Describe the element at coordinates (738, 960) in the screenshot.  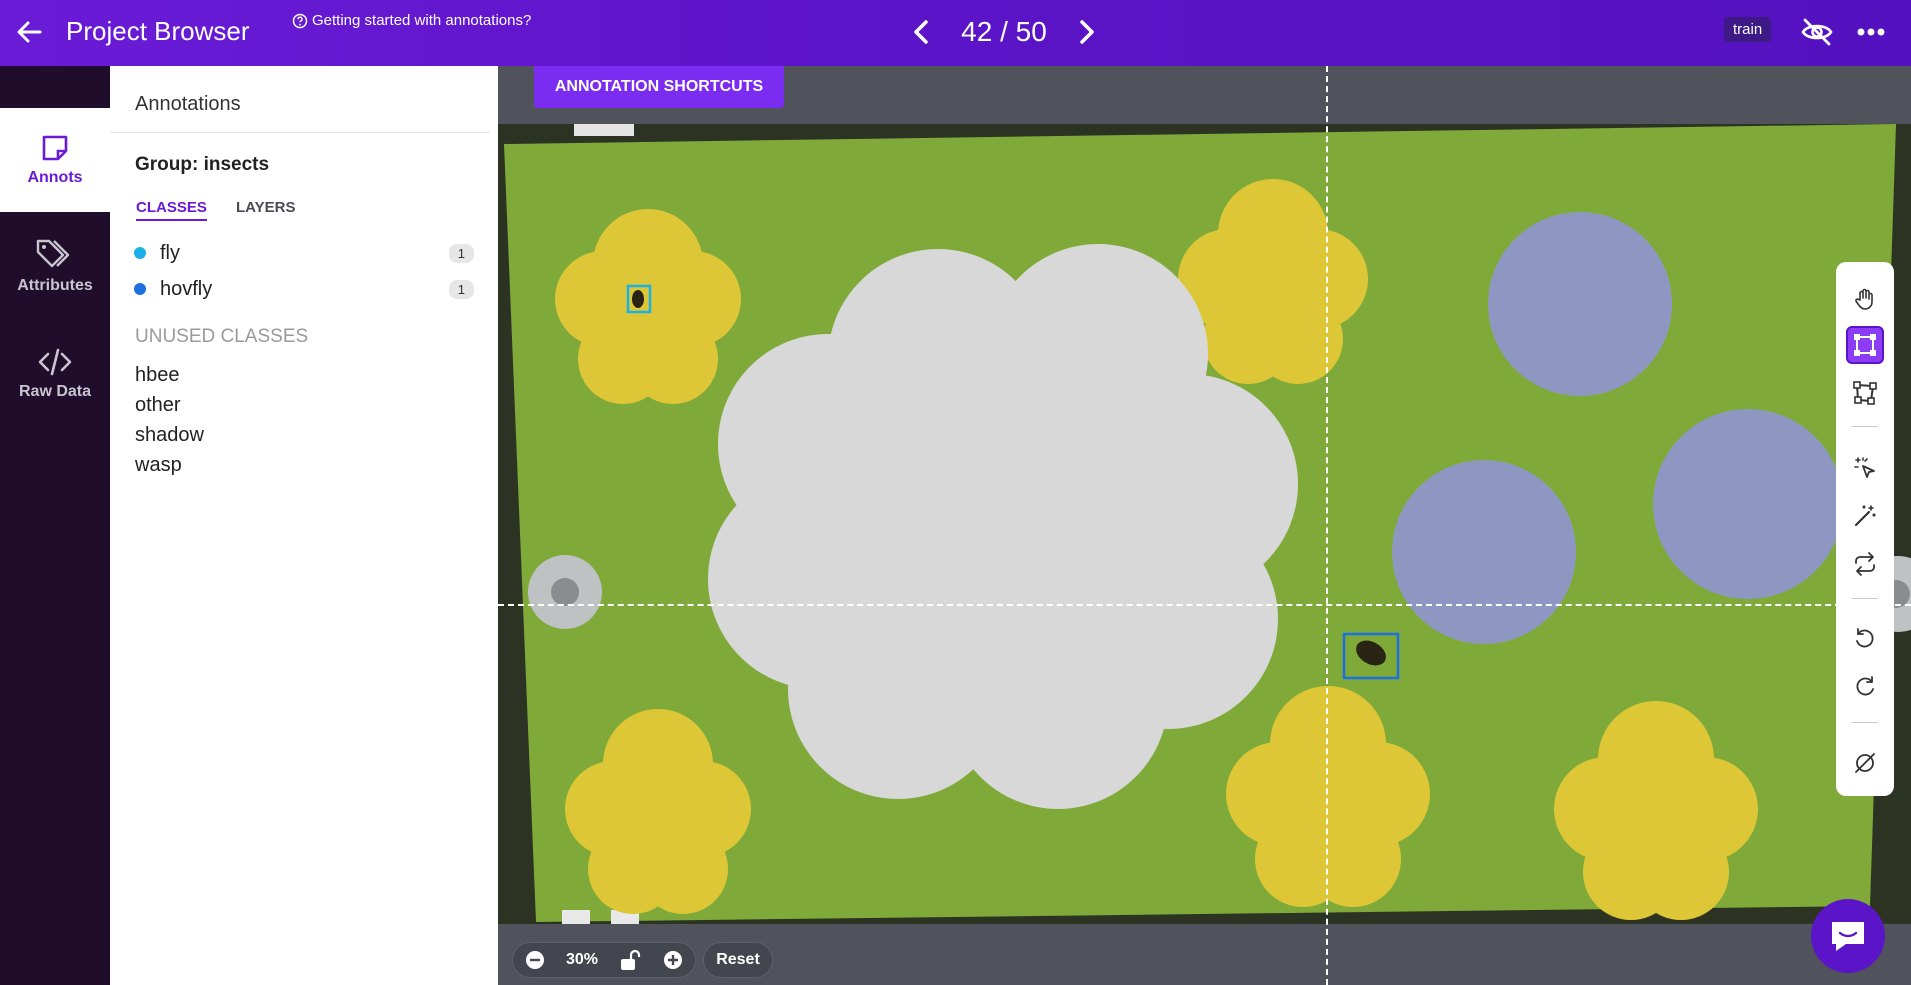
I see `reset-zoom-button: Reset` at that location.